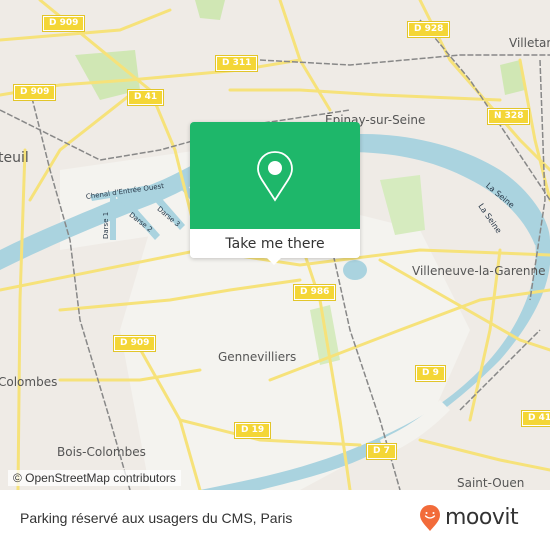  What do you see at coordinates (14, 158) in the screenshot?
I see `place-label-argenteuil: teuil` at bounding box center [14, 158].